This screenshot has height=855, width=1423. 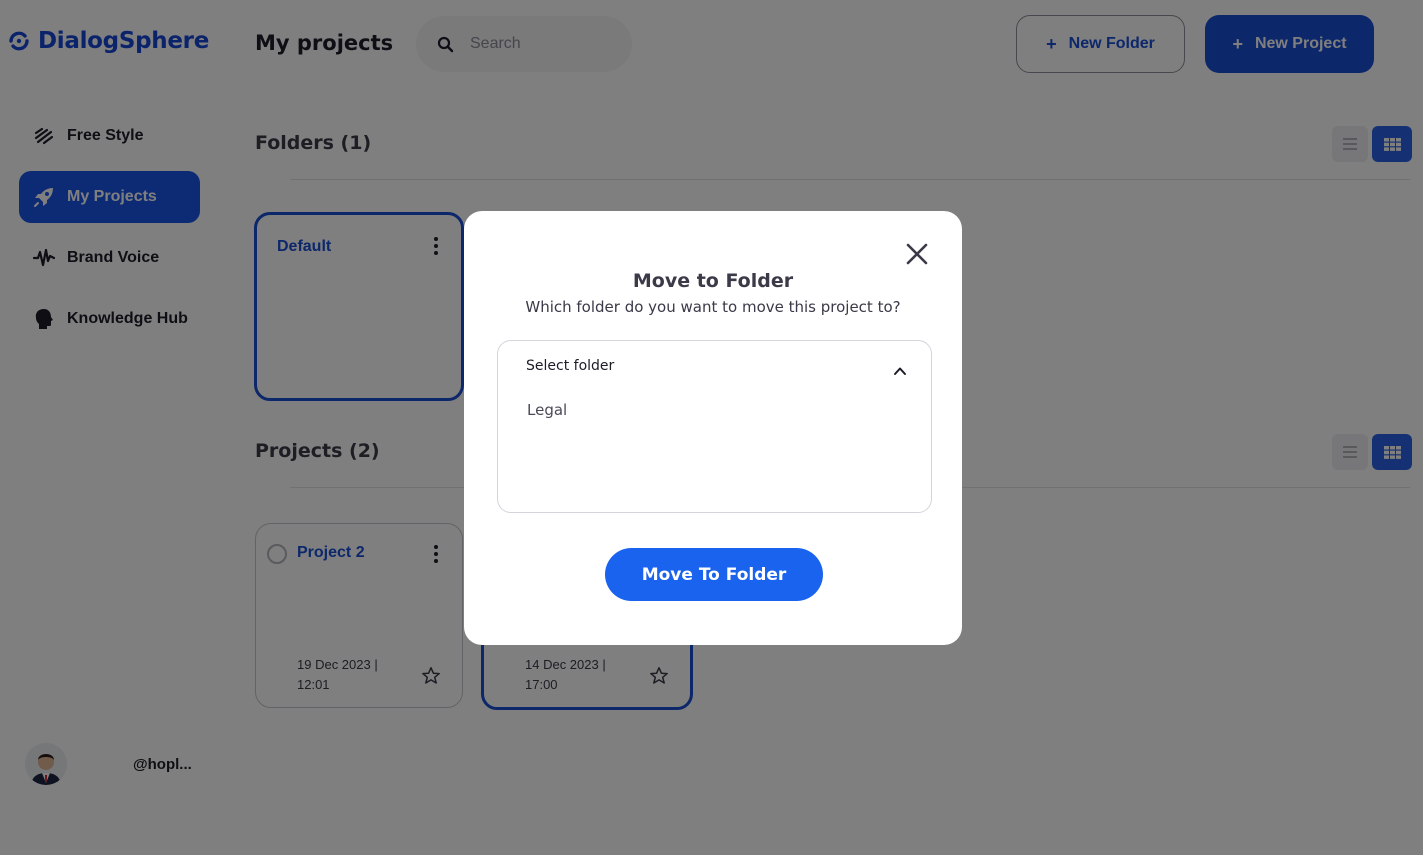 What do you see at coordinates (713, 281) in the screenshot?
I see `dialog-title: Move to Folder` at bounding box center [713, 281].